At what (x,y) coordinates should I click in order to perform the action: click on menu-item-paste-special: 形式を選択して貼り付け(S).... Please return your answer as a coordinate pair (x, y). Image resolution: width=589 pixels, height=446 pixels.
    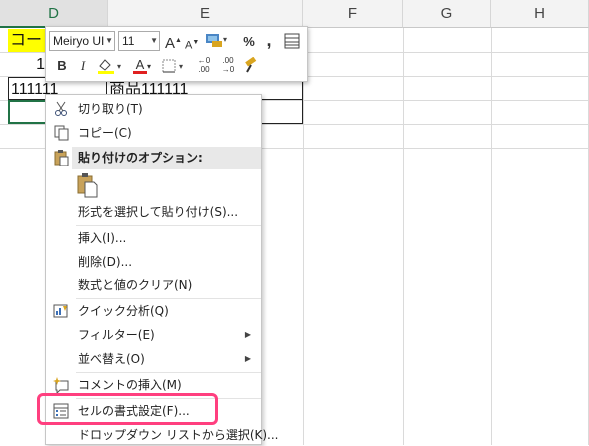
    Looking at the image, I should click on (153, 212).